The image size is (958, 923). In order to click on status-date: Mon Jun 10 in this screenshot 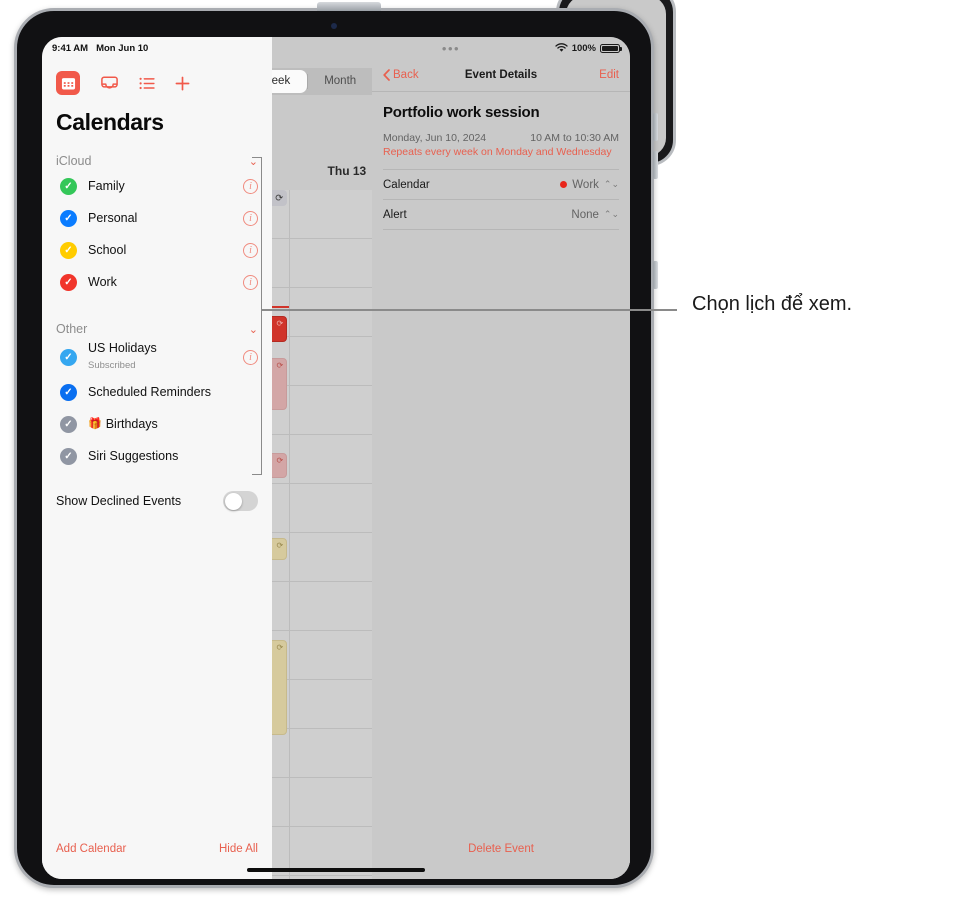, I will do `click(122, 48)`.